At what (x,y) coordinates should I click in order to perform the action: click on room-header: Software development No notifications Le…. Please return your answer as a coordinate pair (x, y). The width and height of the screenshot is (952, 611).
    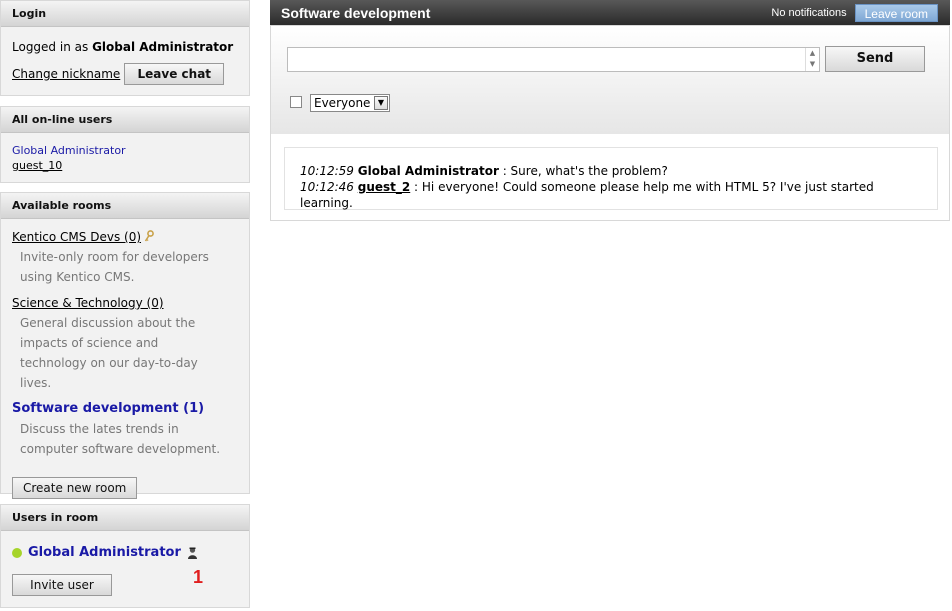
    Looking at the image, I should click on (610, 12).